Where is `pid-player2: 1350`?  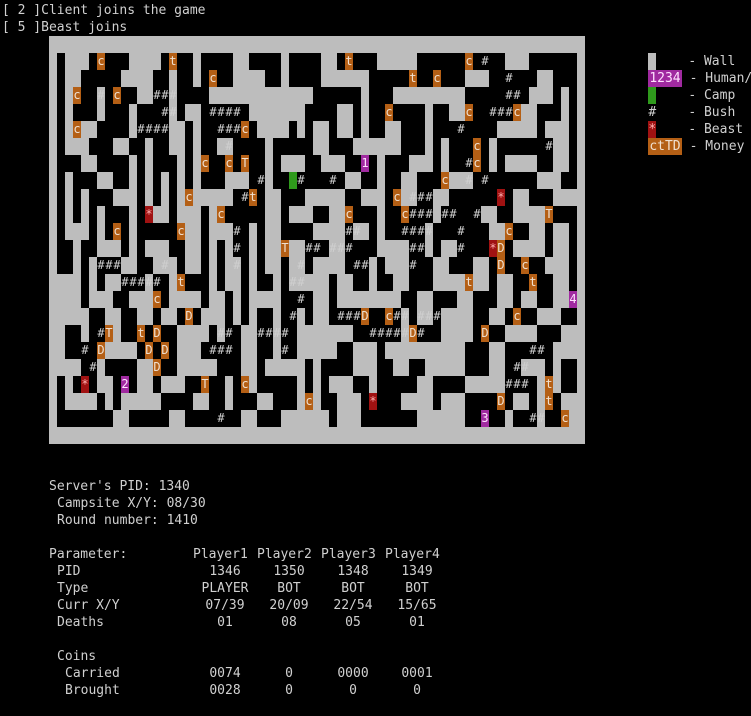
pid-player2: 1350 is located at coordinates (289, 571).